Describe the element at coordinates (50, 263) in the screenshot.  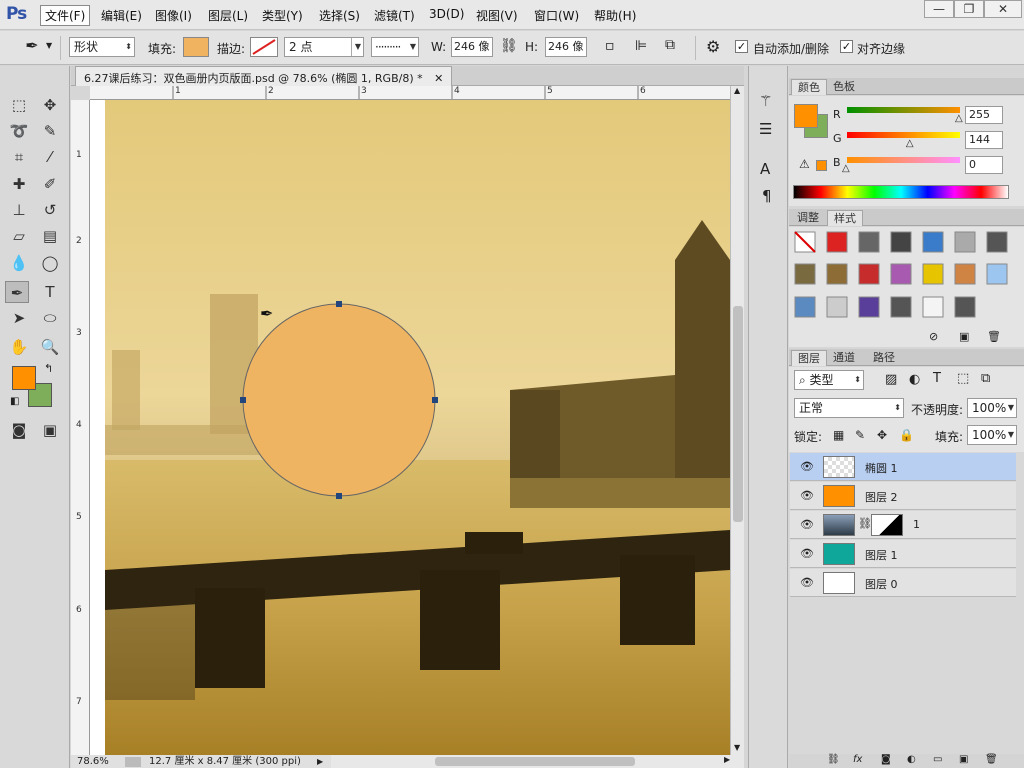
I see `dodge-tool-icon: ◯` at that location.